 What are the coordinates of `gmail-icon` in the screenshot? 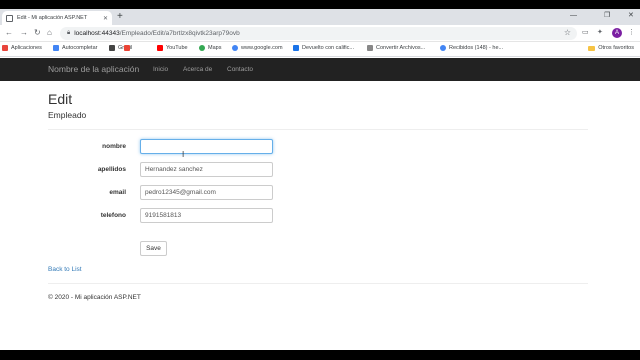 It's located at (112, 48).